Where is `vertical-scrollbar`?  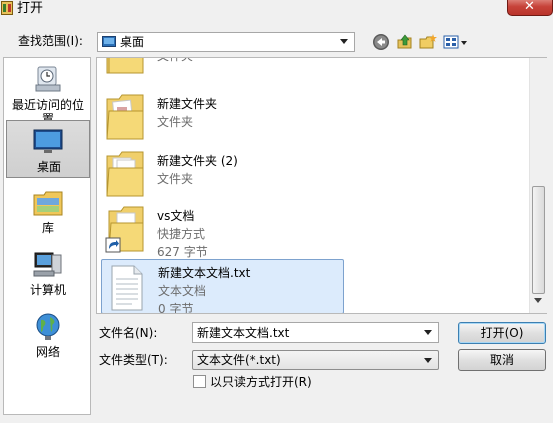
vertical-scrollbar is located at coordinates (538, 185).